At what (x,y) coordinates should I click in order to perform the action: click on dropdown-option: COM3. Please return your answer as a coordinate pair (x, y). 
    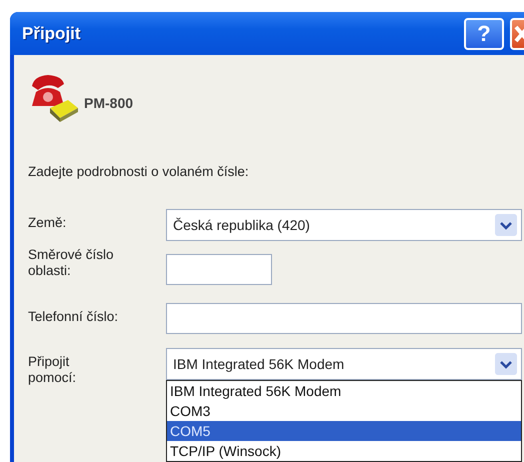
    Looking at the image, I should click on (344, 411).